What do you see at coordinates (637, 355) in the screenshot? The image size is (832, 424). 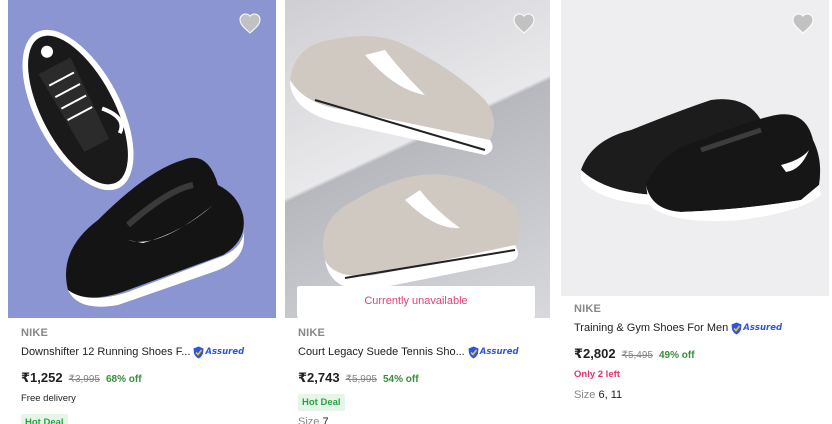 I see `original-price: ₹5,495` at bounding box center [637, 355].